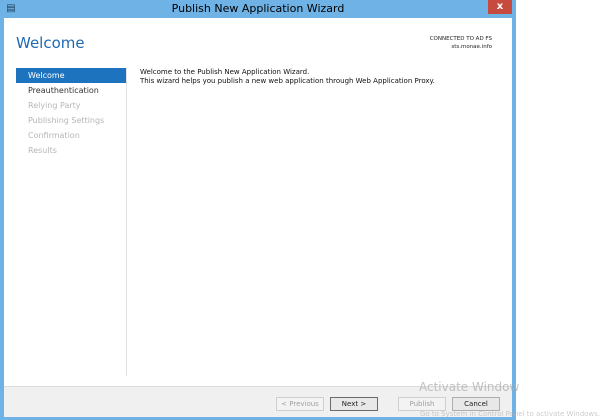 This screenshot has width=614, height=420. Describe the element at coordinates (66, 120) in the screenshot. I see `nav-item-publishing-settings: Publishing Settings` at that location.